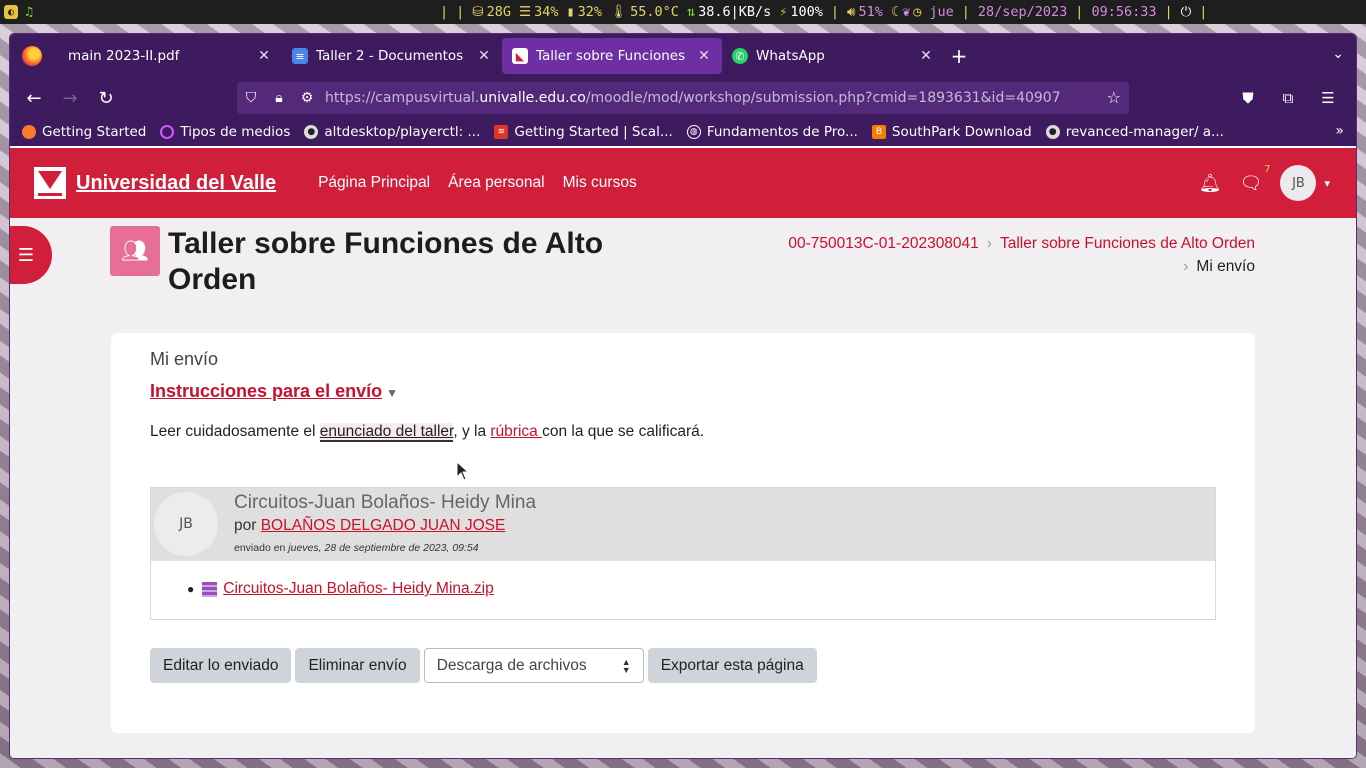 The image size is (1366, 768). I want to click on workspace-indicator-icon: ◐, so click(11, 12).